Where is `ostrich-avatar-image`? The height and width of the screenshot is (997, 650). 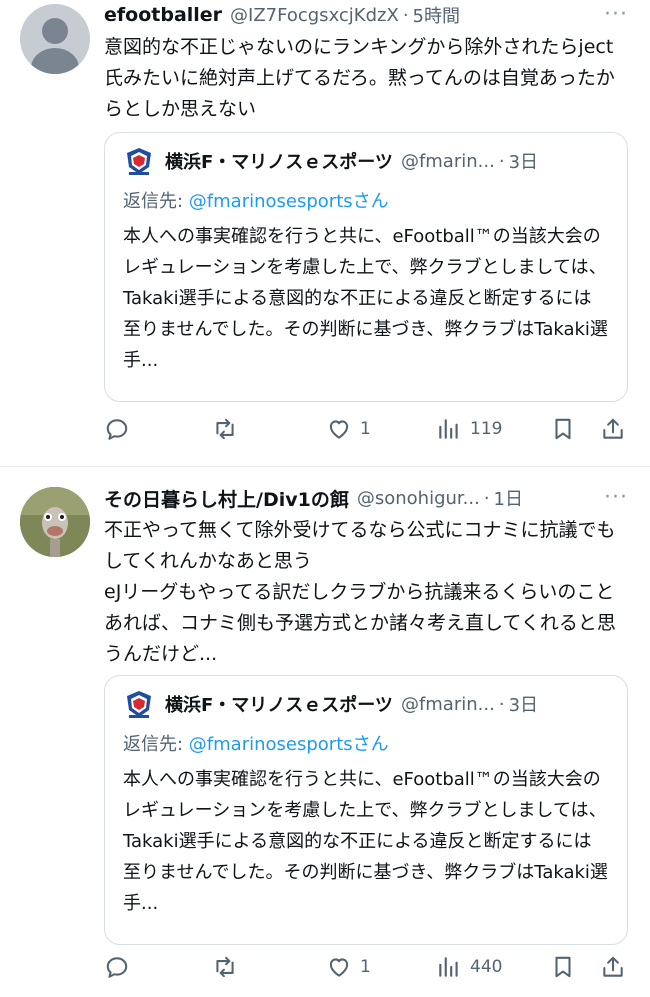 ostrich-avatar-image is located at coordinates (55, 522).